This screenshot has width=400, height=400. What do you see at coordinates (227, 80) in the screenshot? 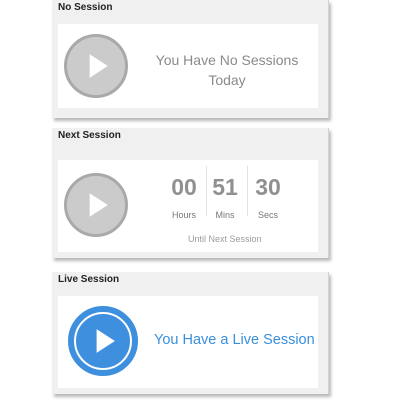
I see `no-session-message-line2: Today` at bounding box center [227, 80].